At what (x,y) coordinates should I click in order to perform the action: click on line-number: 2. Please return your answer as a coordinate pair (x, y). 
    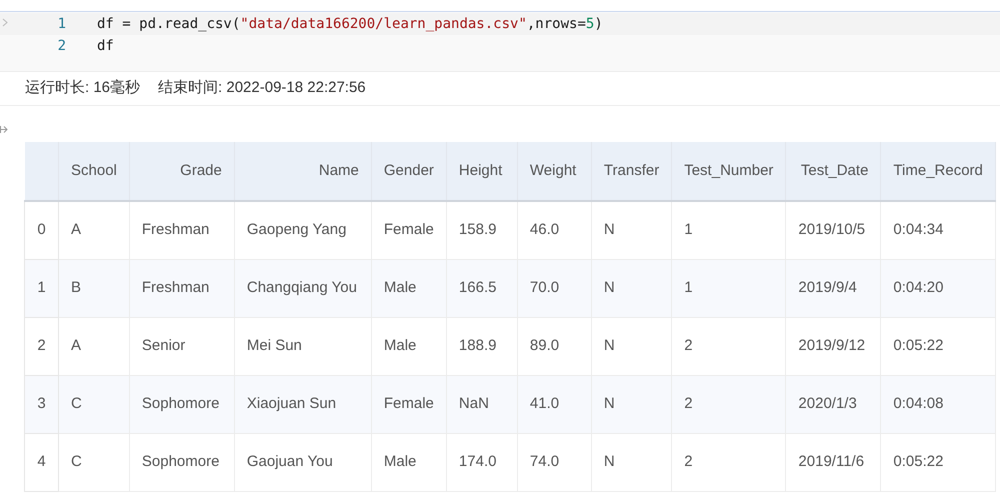
    Looking at the image, I should click on (61, 46).